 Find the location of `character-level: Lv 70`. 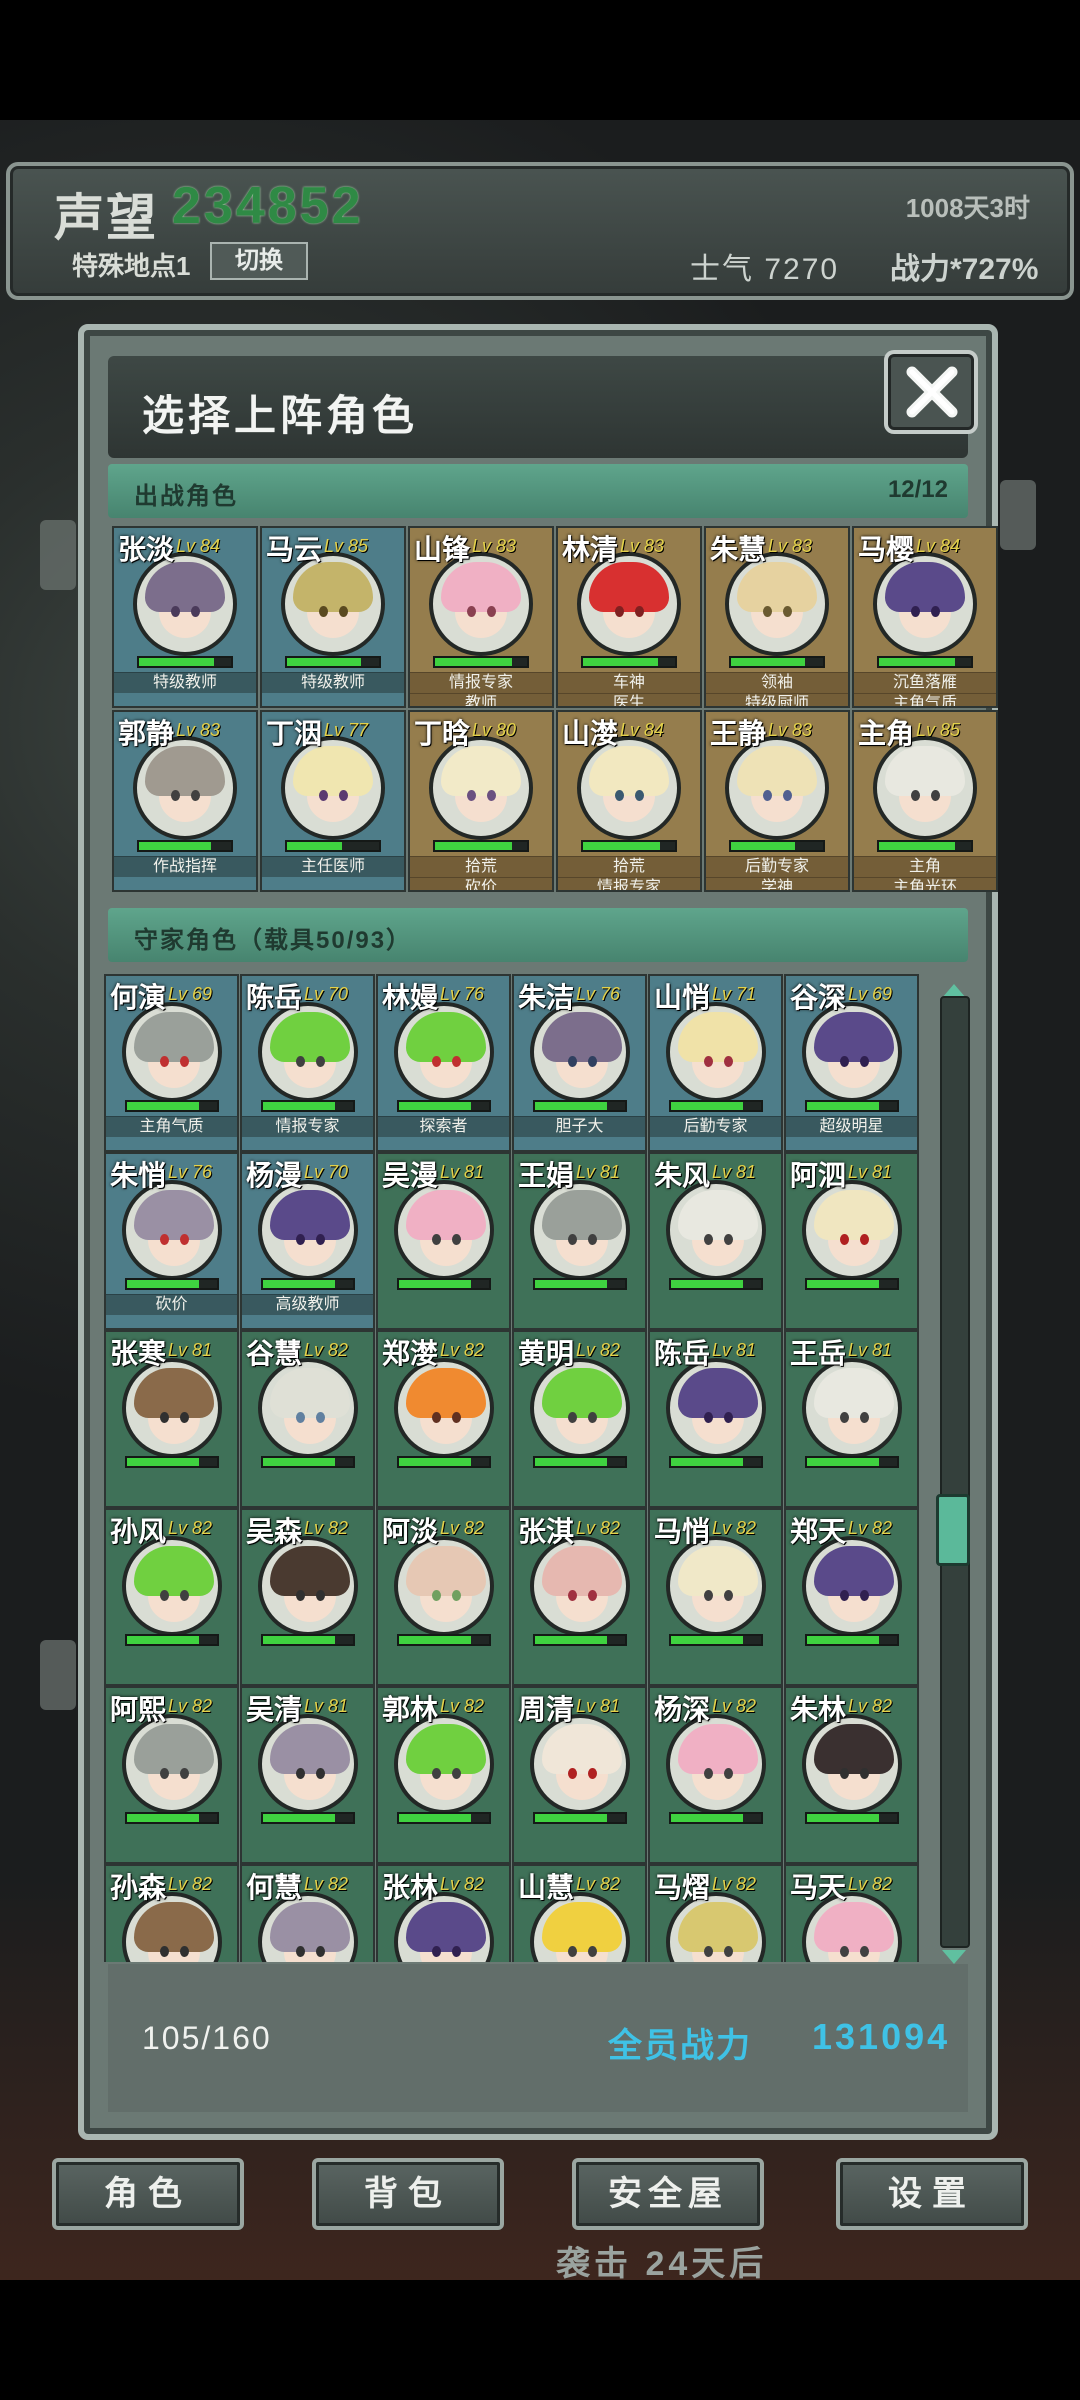

character-level: Lv 70 is located at coordinates (326, 994).